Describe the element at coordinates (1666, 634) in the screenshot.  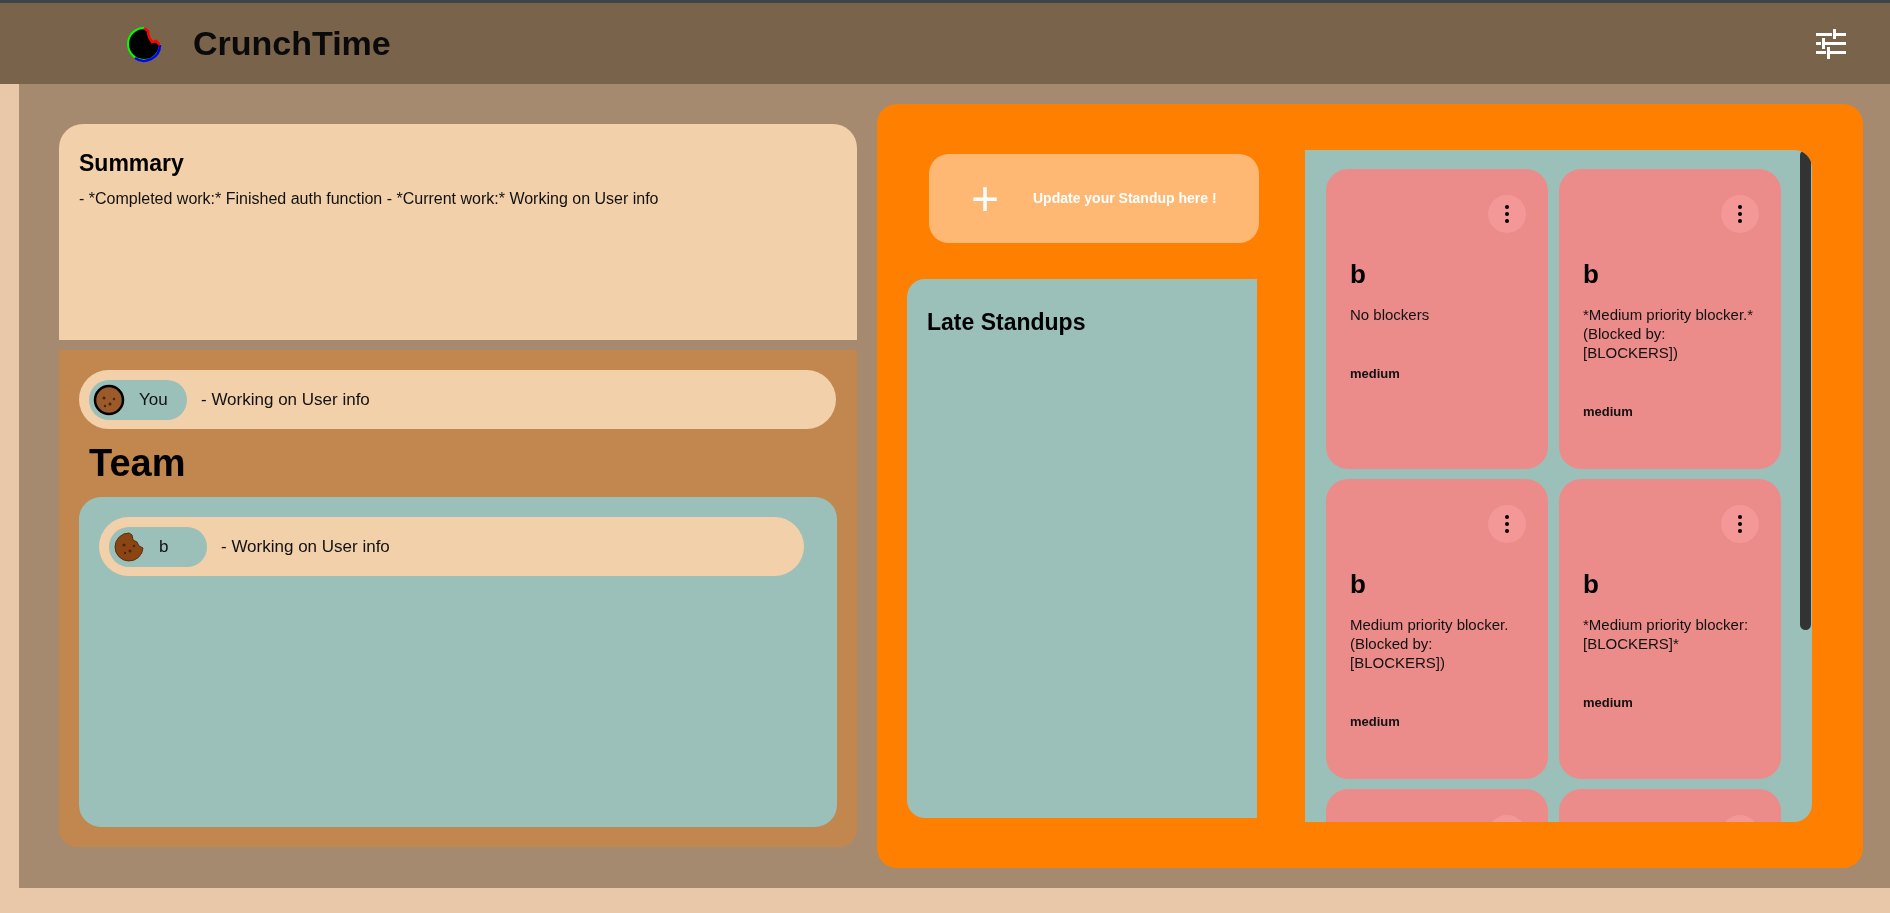
I see `card-text: *Medium priority blocker: [BLOCKERS]*` at that location.